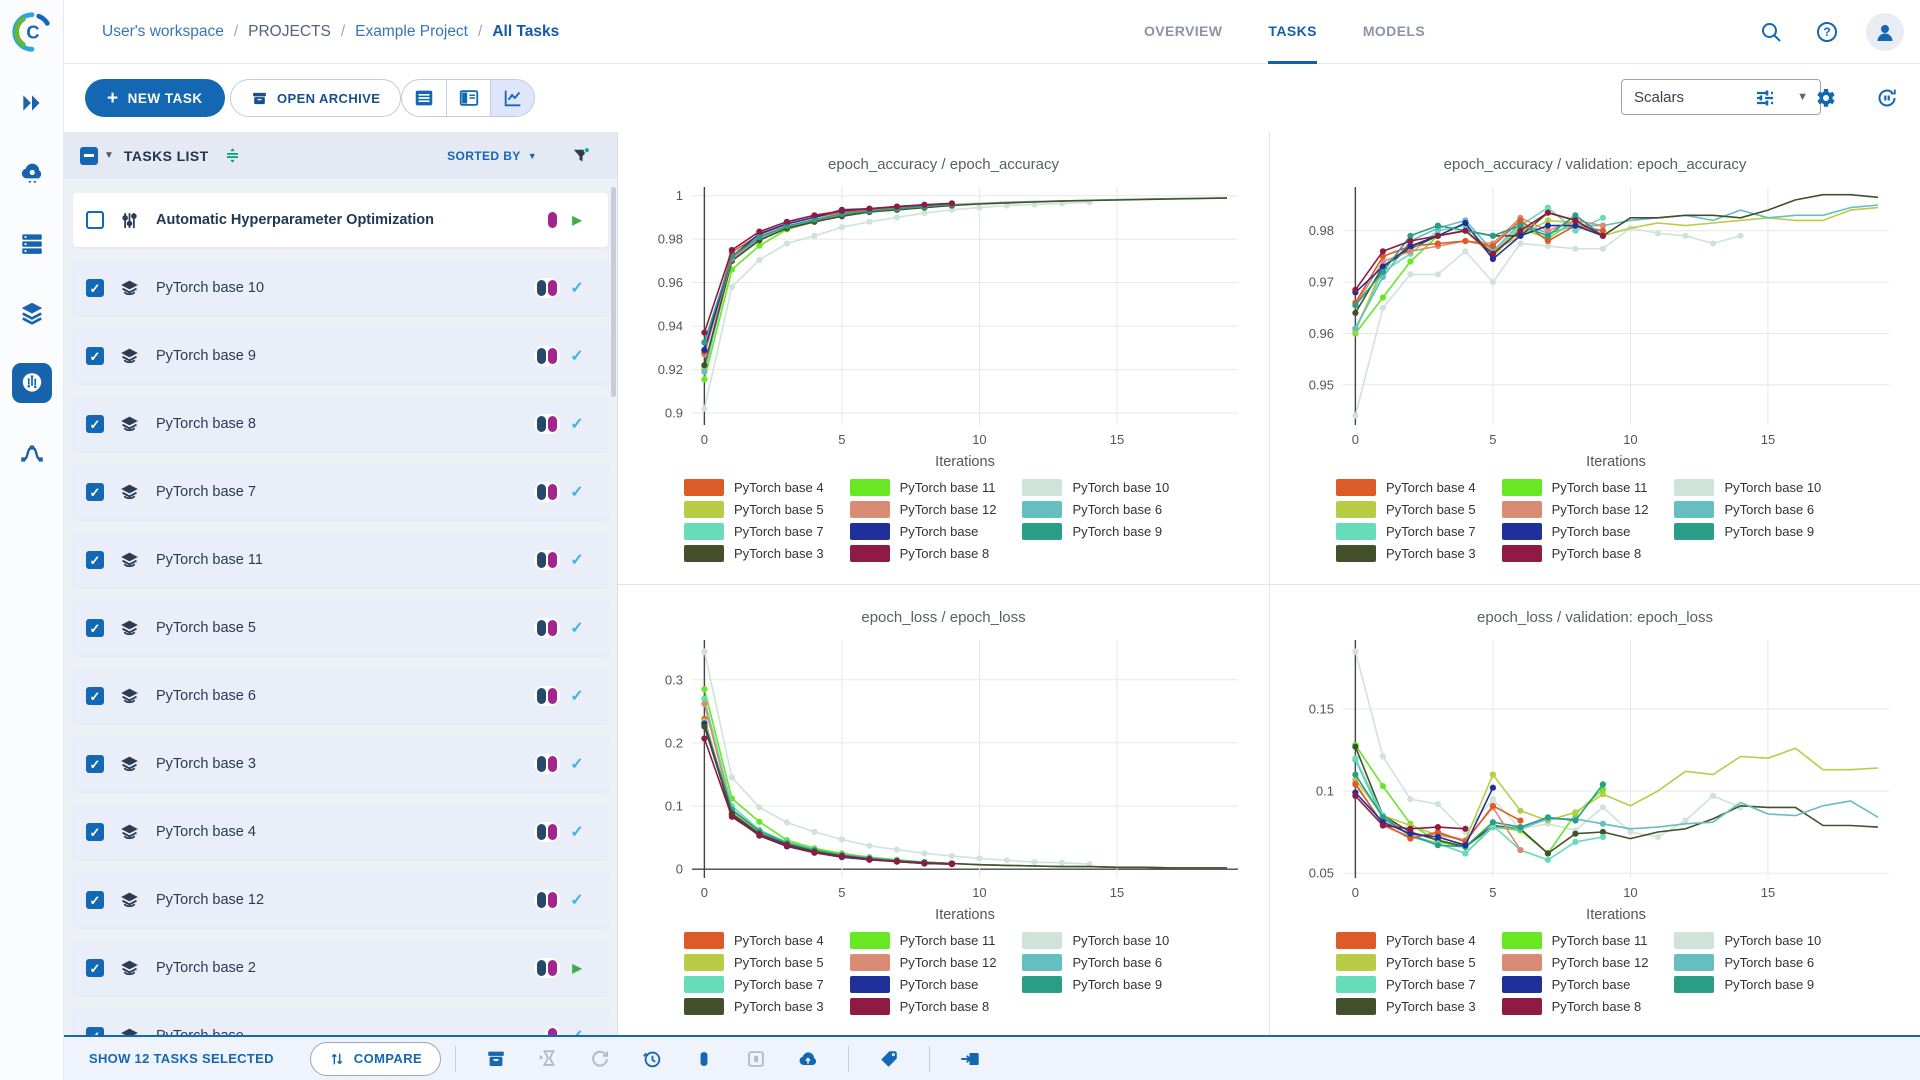  Describe the element at coordinates (1826, 98) in the screenshot. I see `settings-gear-icon` at that location.